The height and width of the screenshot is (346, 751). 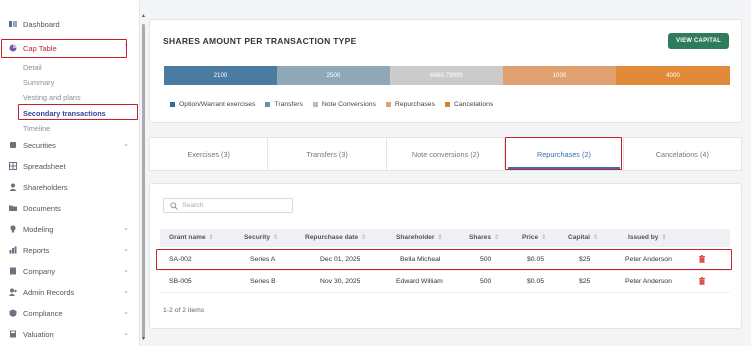 What do you see at coordinates (486, 281) in the screenshot?
I see `cell-shares: 500` at bounding box center [486, 281].